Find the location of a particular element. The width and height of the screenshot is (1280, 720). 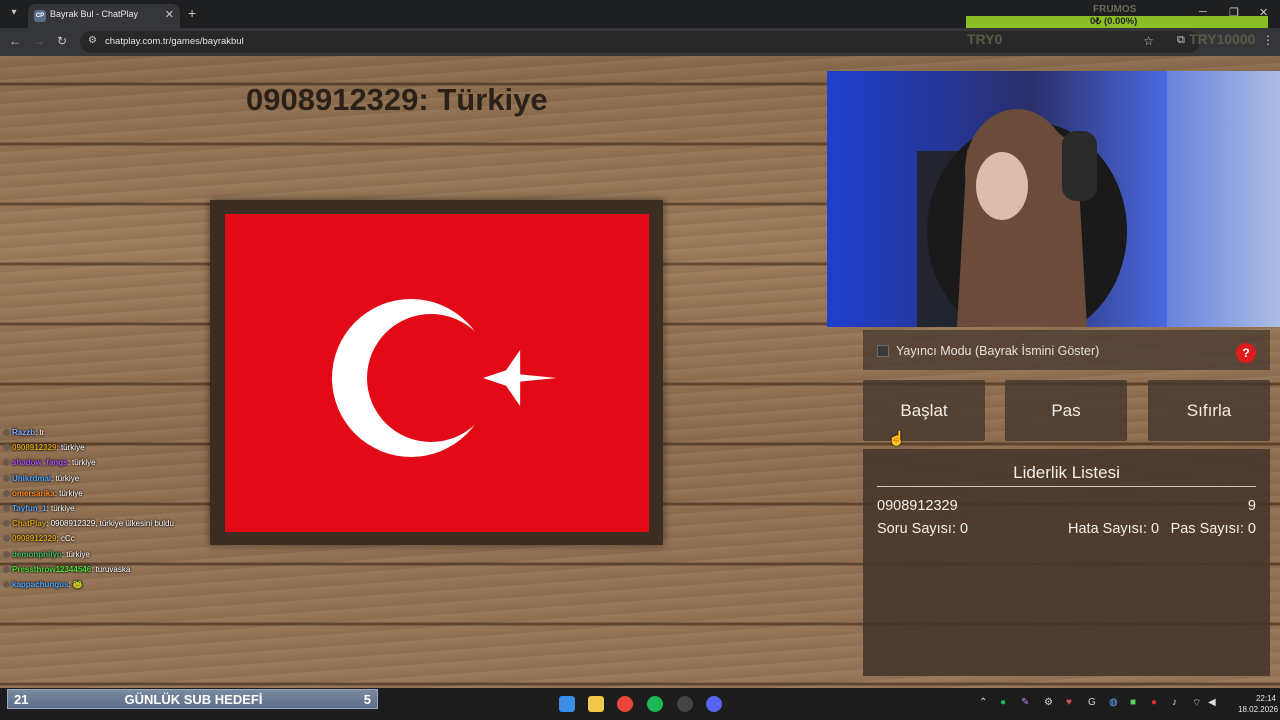

tray-wifi-icon: ⌔ is located at coordinates (1196, 703).